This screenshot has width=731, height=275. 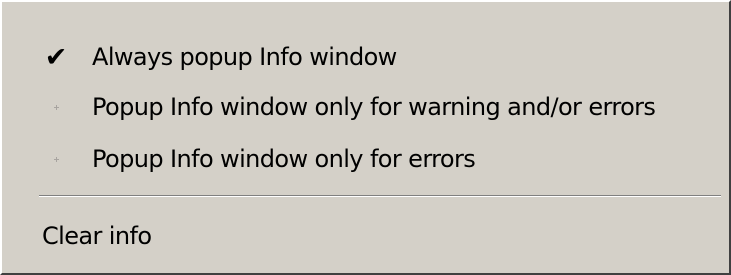 I want to click on menu-separator, so click(x=380, y=196).